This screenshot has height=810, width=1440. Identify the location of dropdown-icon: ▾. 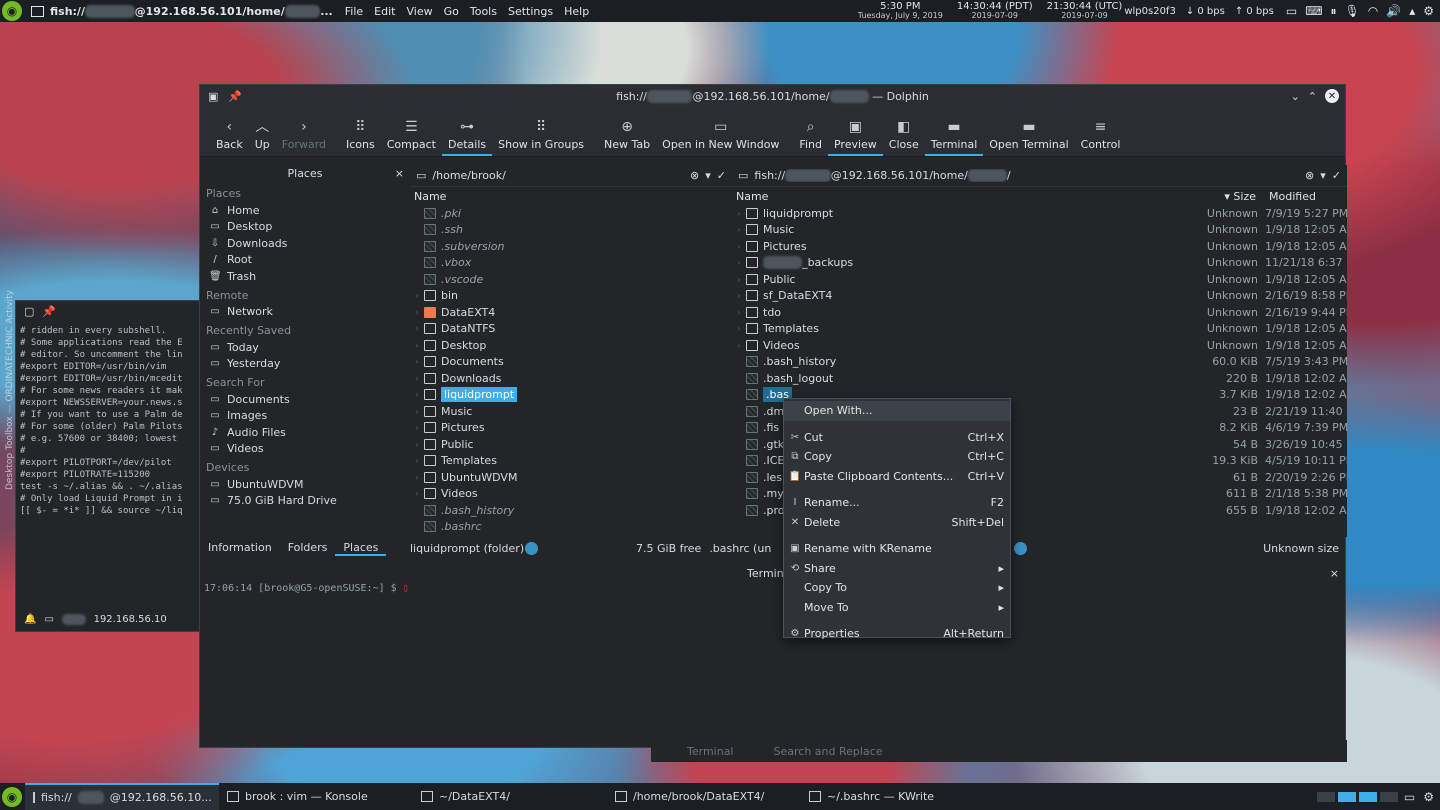
(708, 175).